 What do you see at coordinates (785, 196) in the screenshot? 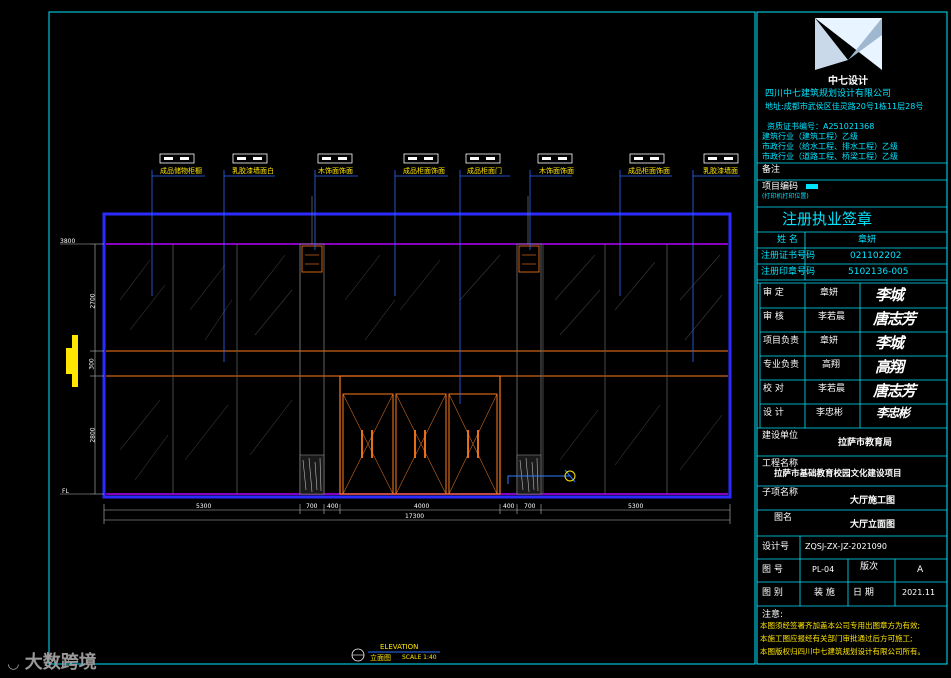
I see `project-code-sub: (打印机打印位置)` at bounding box center [785, 196].